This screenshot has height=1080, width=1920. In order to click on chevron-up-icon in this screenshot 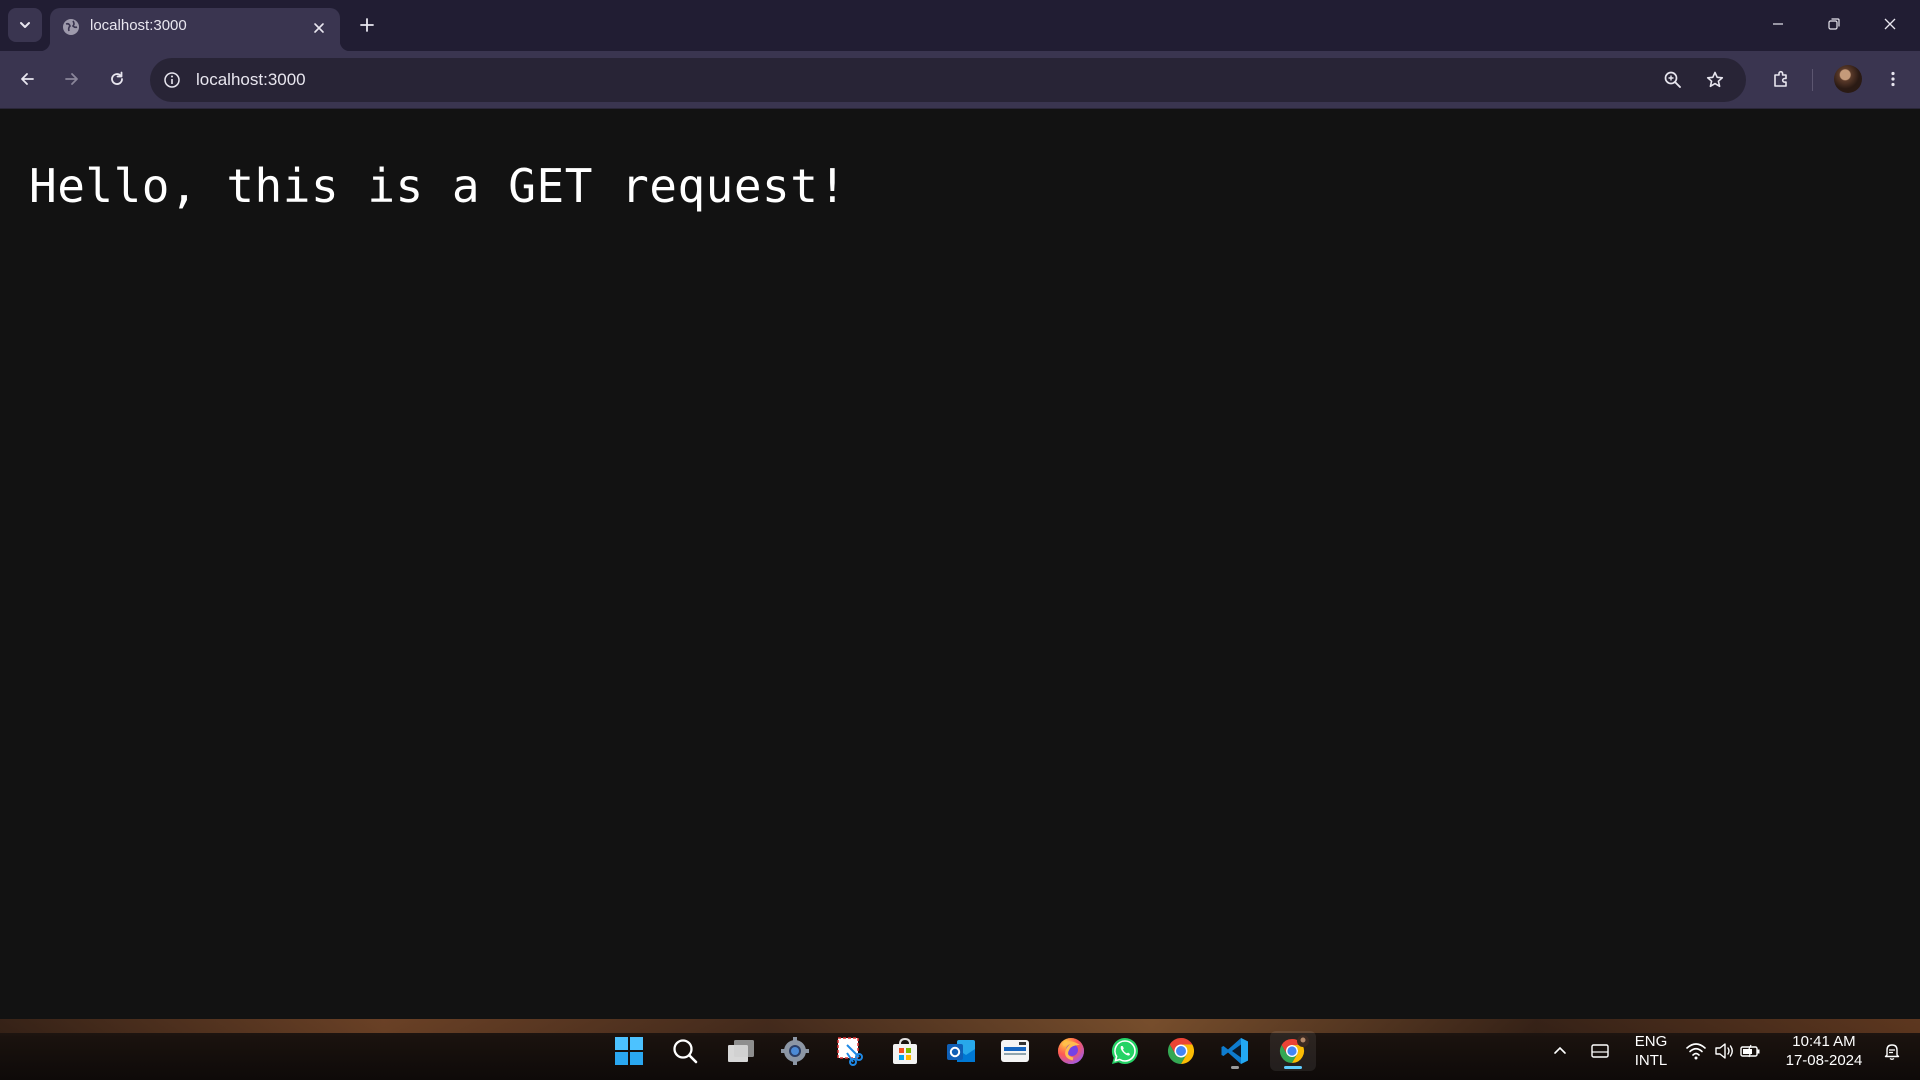, I will do `click(1560, 1050)`.